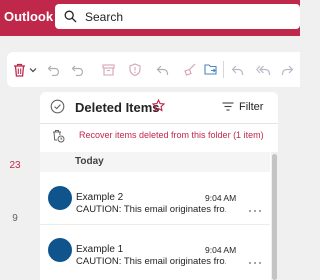  I want to click on reply-all-button, so click(263, 69).